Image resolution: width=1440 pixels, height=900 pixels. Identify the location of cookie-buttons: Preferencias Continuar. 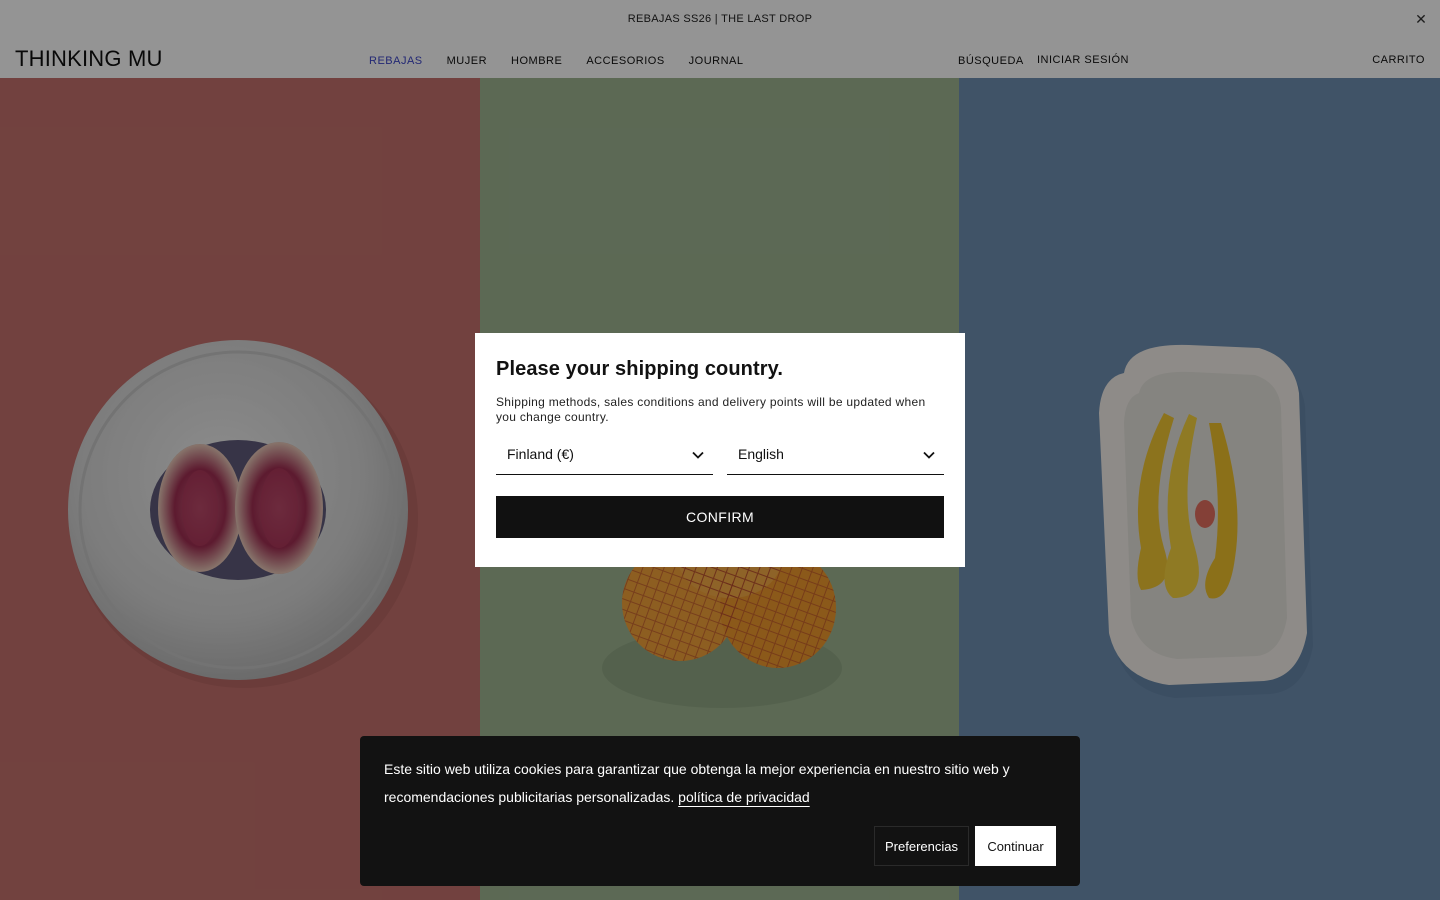
(965, 846).